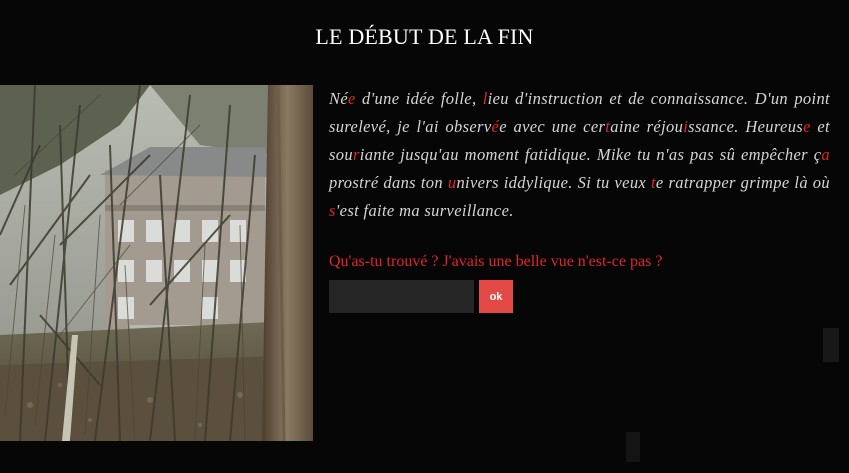  Describe the element at coordinates (388, 182) in the screenshot. I see `poem-segment: prostré dans ton` at that location.